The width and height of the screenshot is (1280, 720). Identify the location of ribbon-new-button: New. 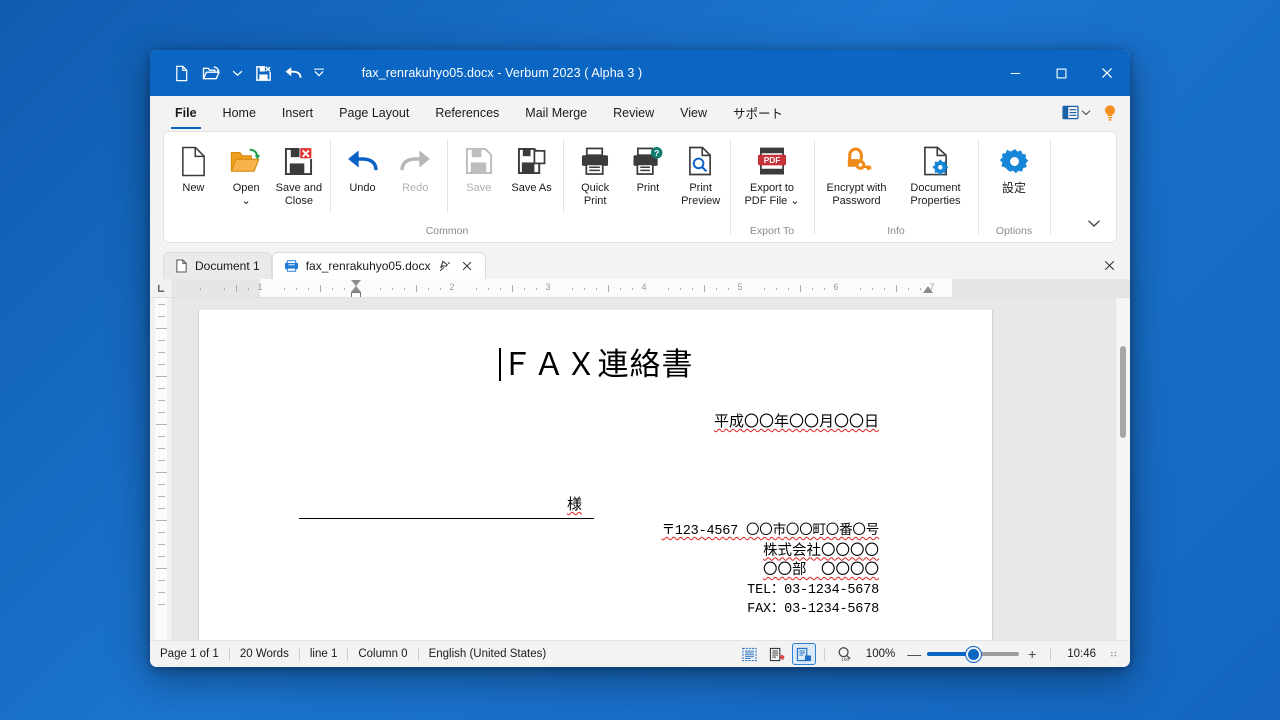
(193, 166).